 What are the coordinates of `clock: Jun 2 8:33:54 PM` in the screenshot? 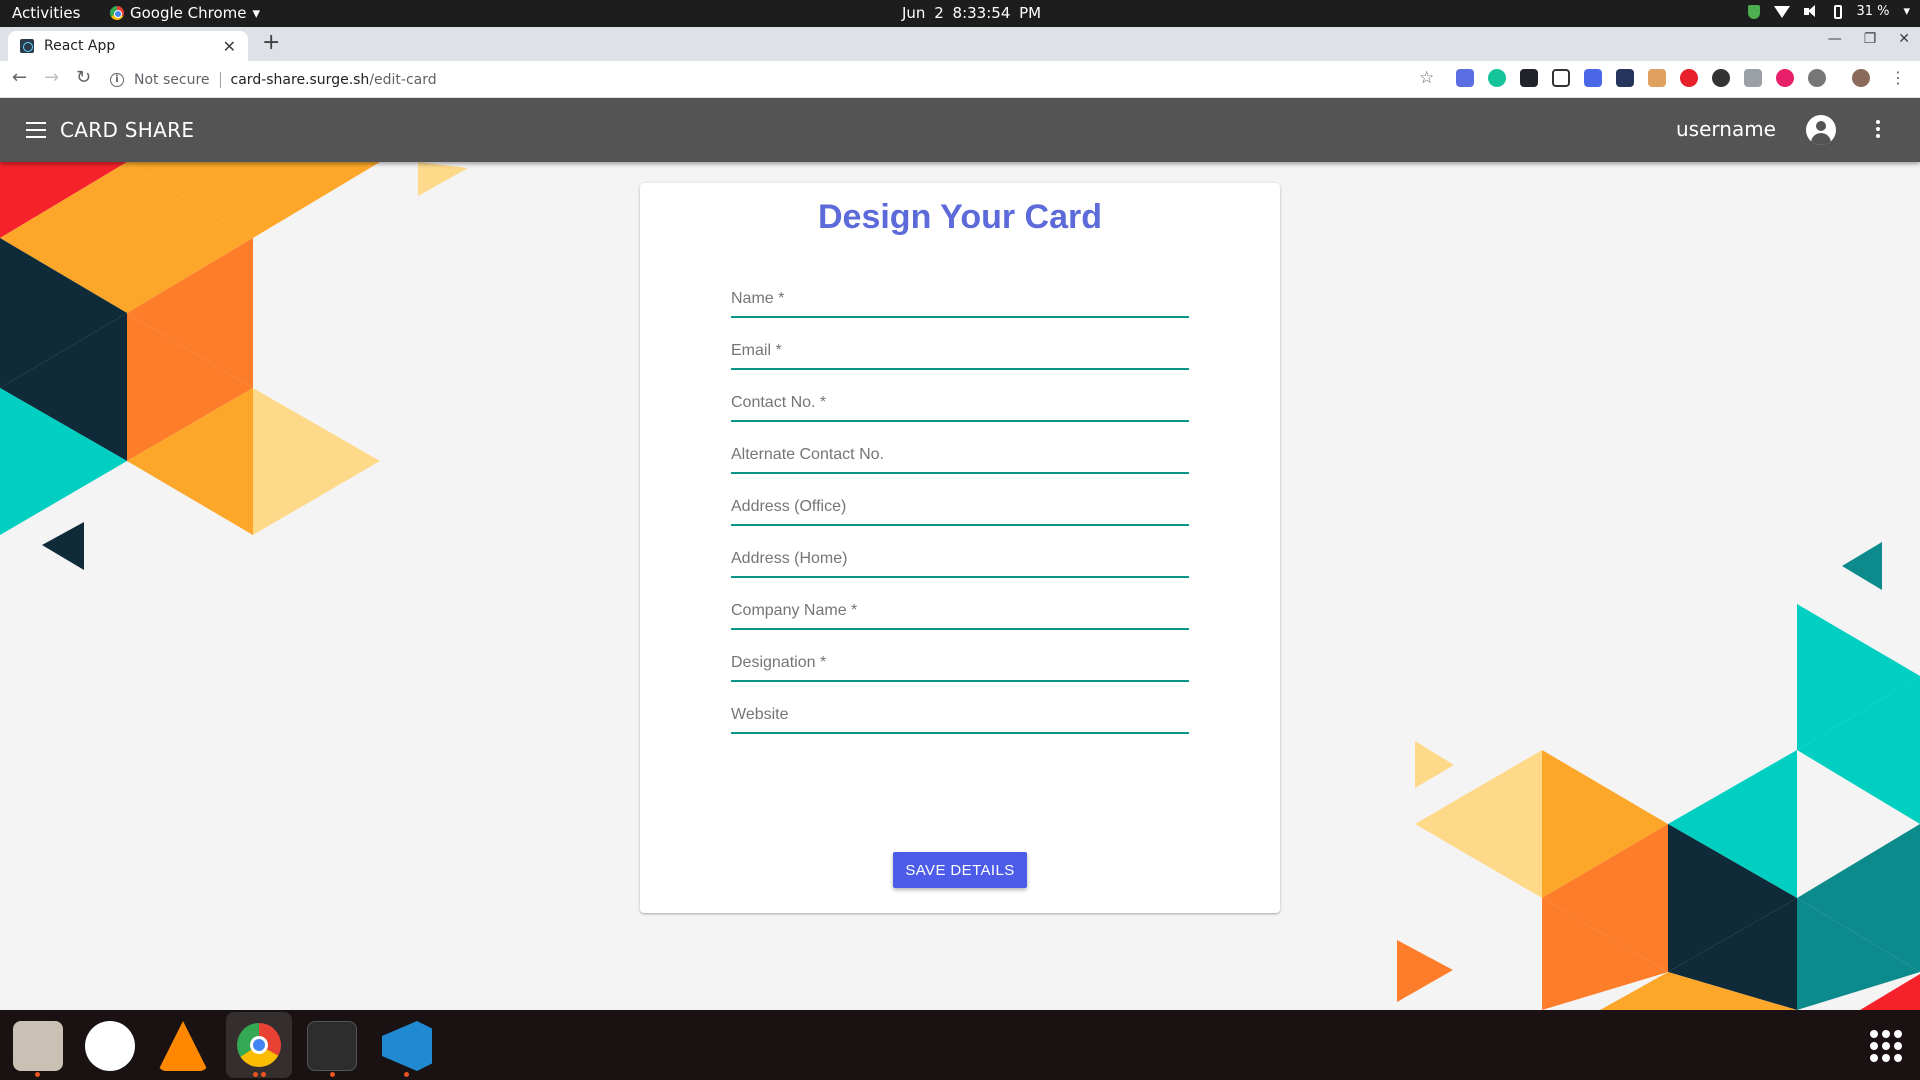 It's located at (971, 13).